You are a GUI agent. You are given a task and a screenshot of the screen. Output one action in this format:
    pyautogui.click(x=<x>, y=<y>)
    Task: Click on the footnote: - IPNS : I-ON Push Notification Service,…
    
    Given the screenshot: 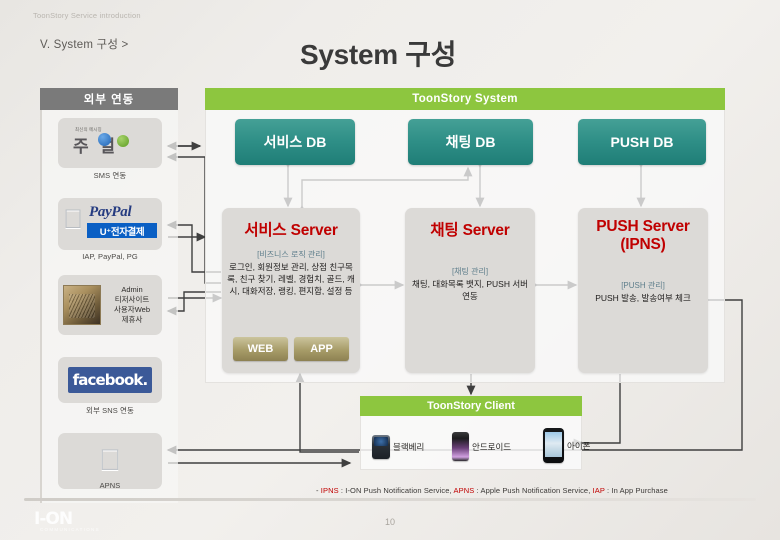 What is the action you would take?
    pyautogui.click(x=492, y=490)
    